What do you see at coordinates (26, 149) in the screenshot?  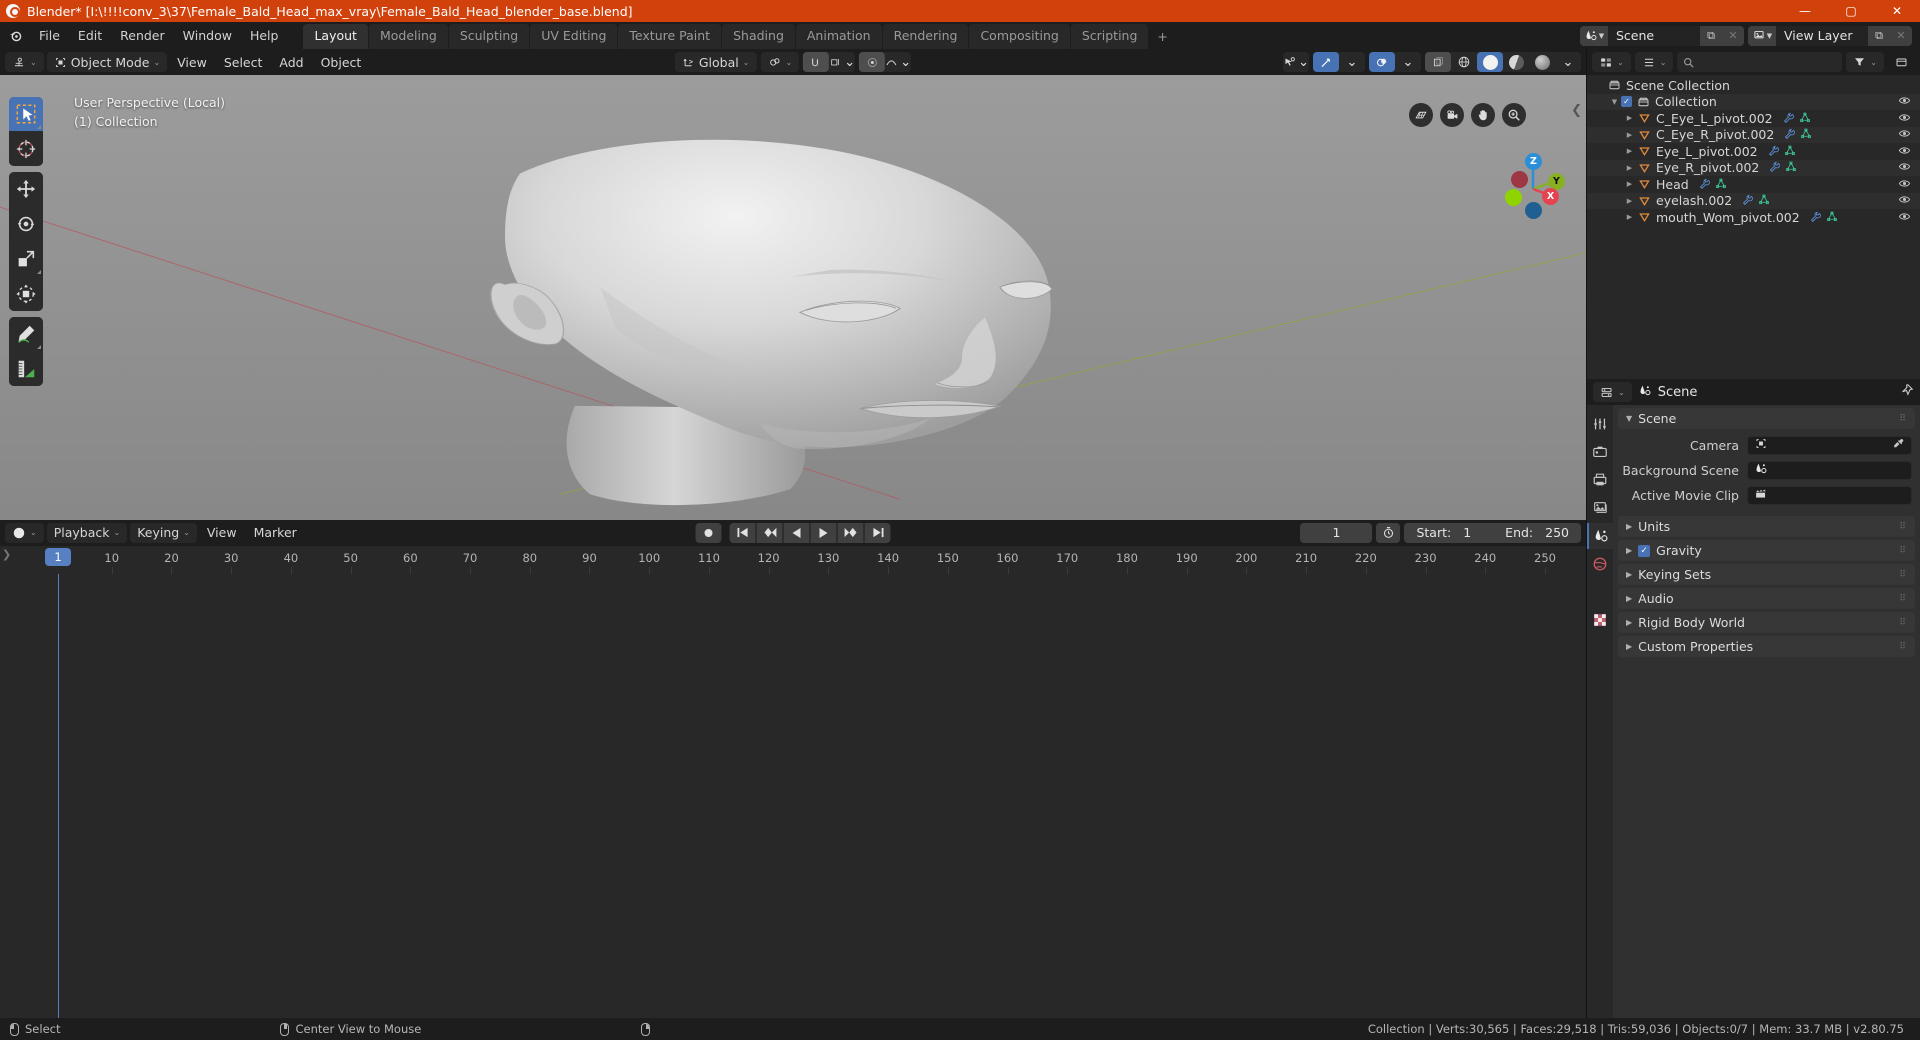 I see `cursor-tool` at bounding box center [26, 149].